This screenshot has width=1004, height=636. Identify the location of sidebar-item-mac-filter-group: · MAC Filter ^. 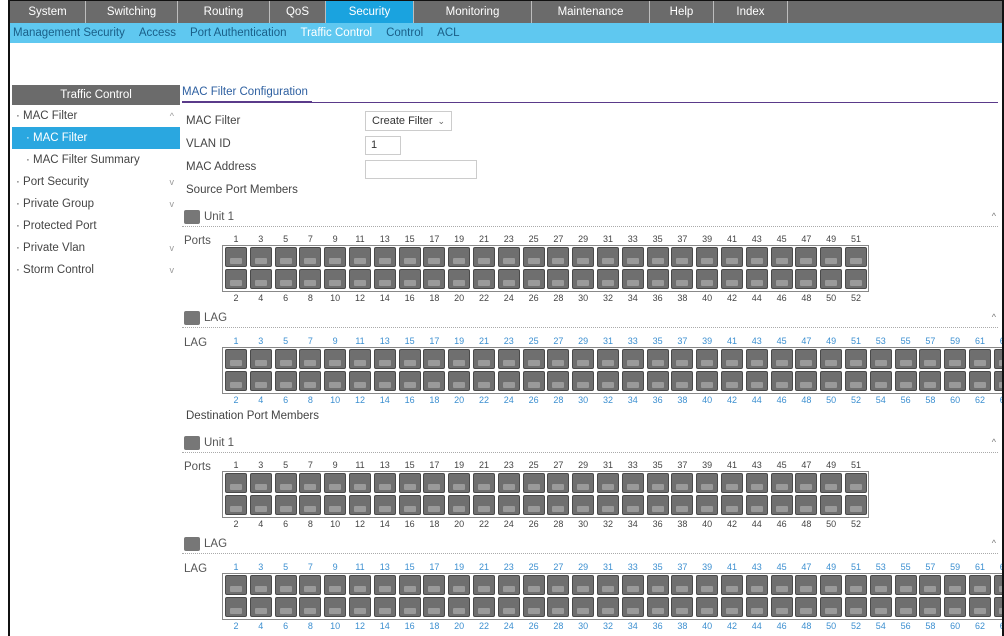
(96, 116).